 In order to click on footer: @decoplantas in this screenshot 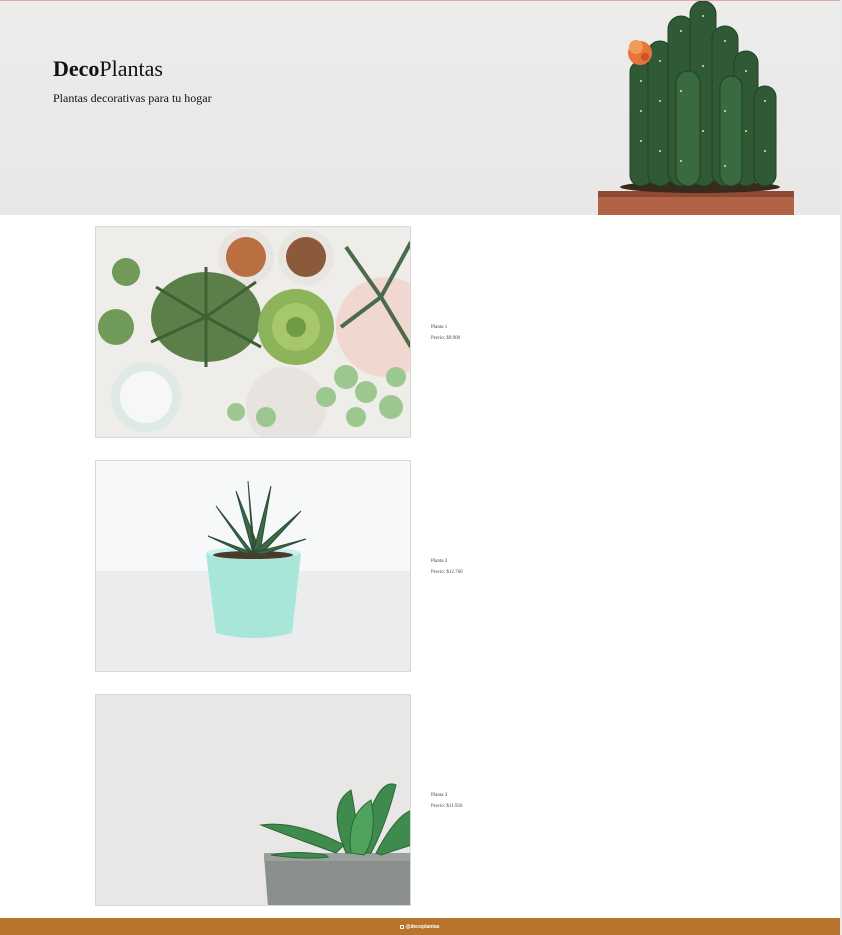, I will do `click(420, 926)`.